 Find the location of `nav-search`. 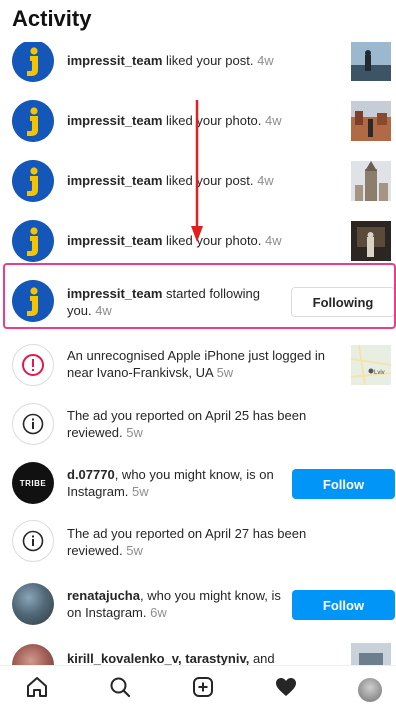

nav-search is located at coordinates (120, 687).